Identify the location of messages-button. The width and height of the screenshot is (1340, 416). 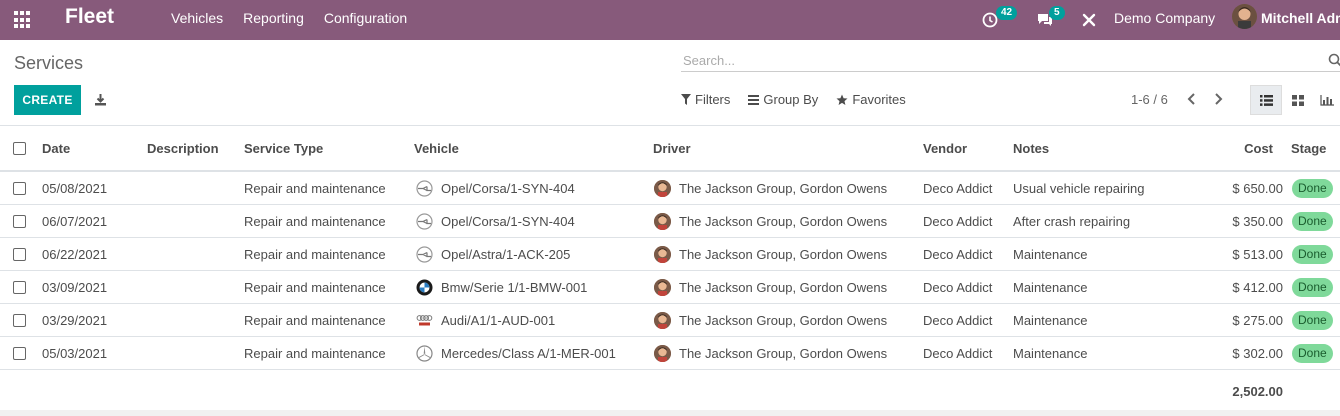
(1045, 20).